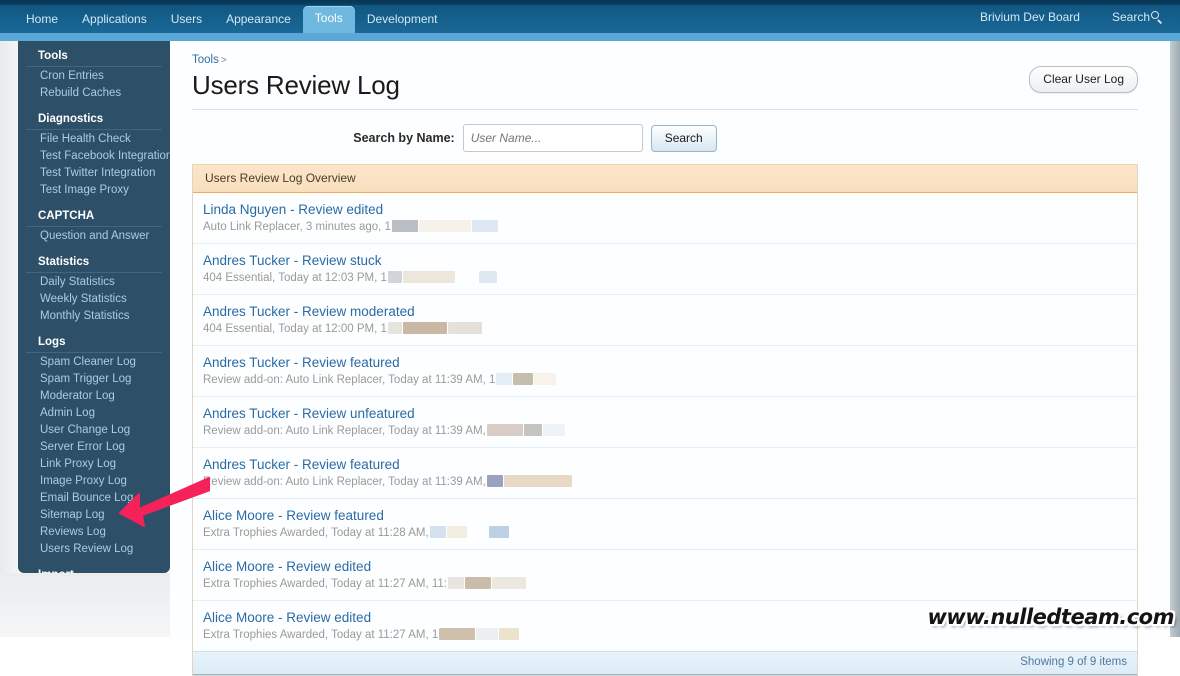  I want to click on sidebar-item-link-proxy-log: Link Proxy Log, so click(94, 463).